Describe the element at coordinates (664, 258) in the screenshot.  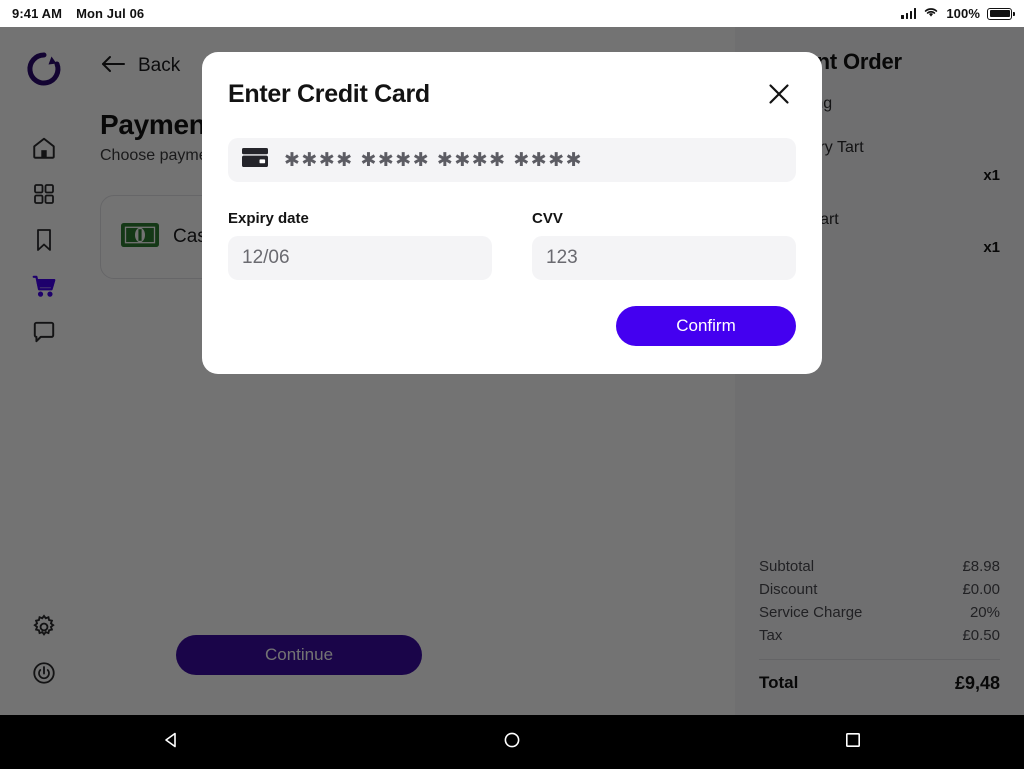
I see `cvv-input` at that location.